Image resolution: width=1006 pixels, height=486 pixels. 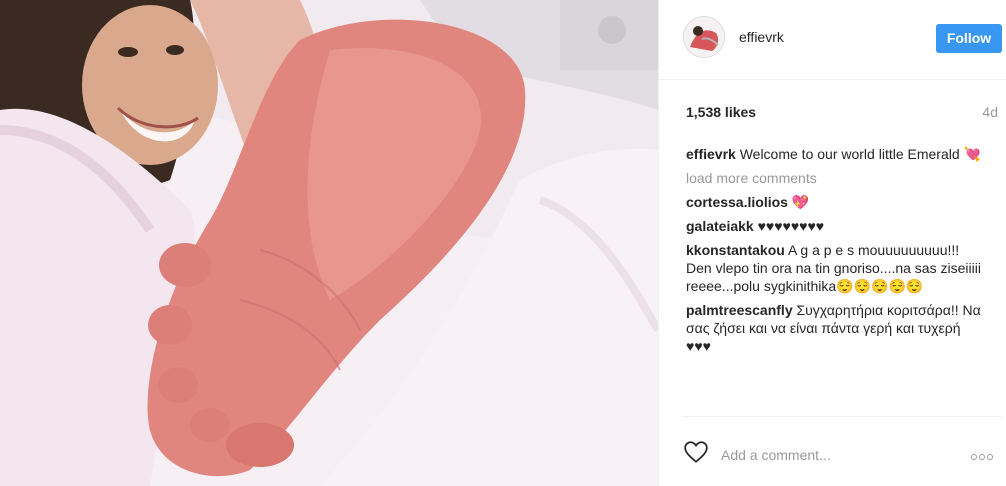 I want to click on add-comment-input, so click(x=831, y=455).